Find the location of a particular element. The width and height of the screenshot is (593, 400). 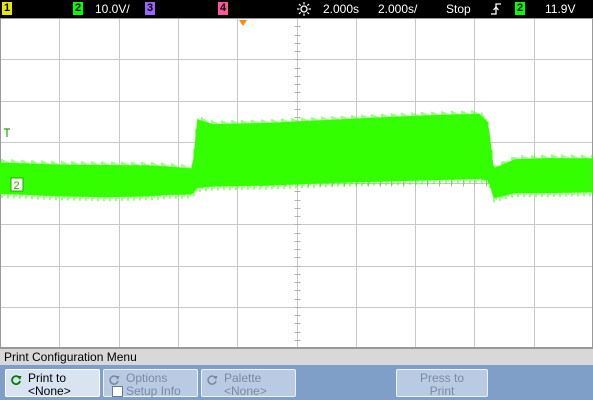

trigger-level-marker is located at coordinates (7, 132).